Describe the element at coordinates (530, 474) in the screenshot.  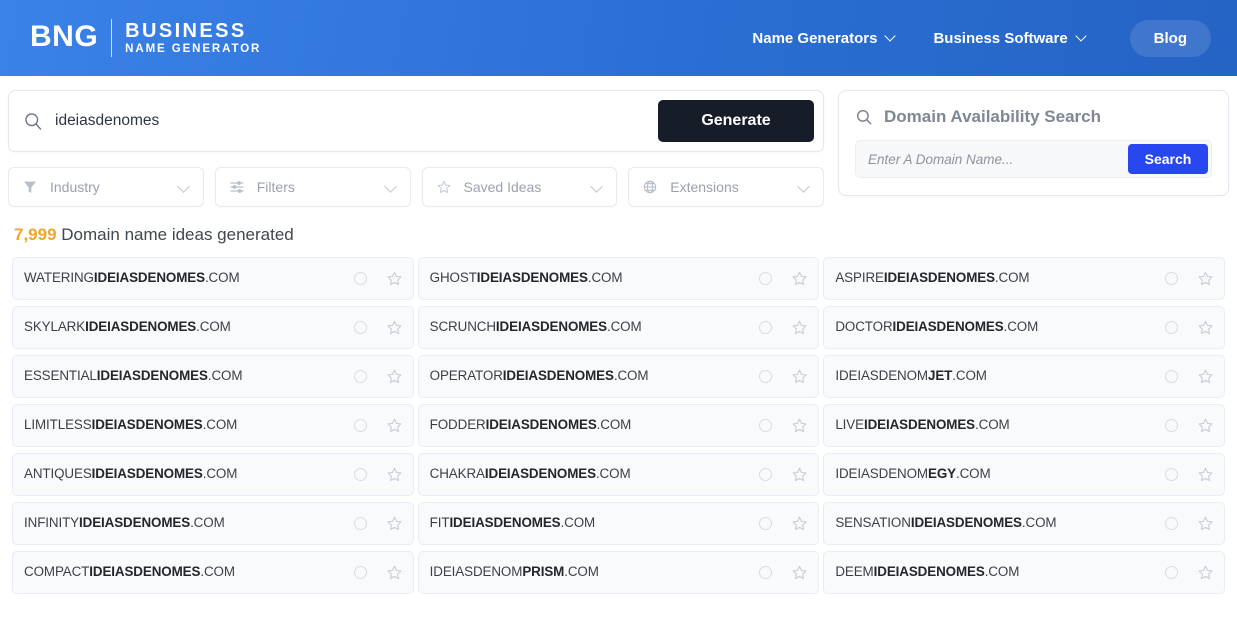
I see `domain-name: CHAKRAIDEIASDENOMES.COM` at that location.